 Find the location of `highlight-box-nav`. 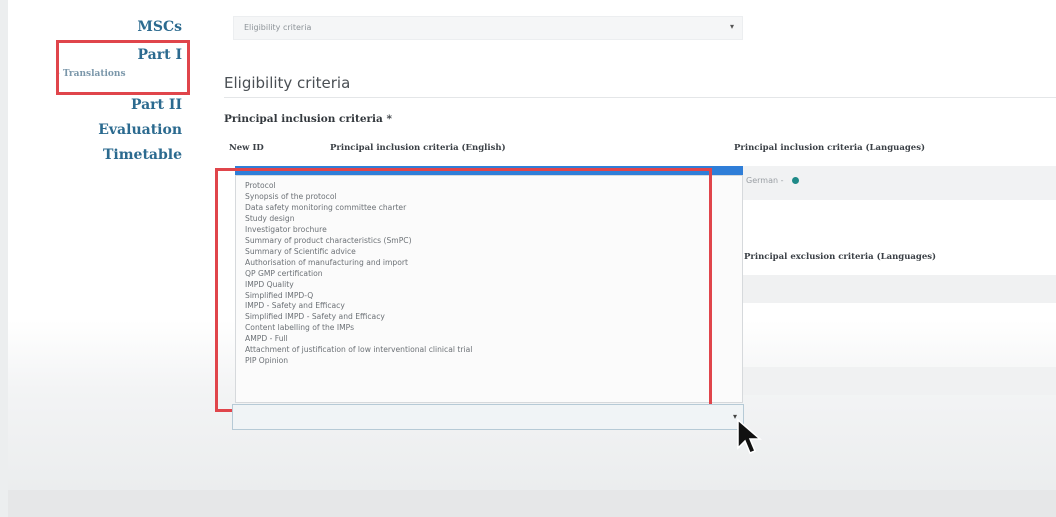

highlight-box-nav is located at coordinates (123, 67).